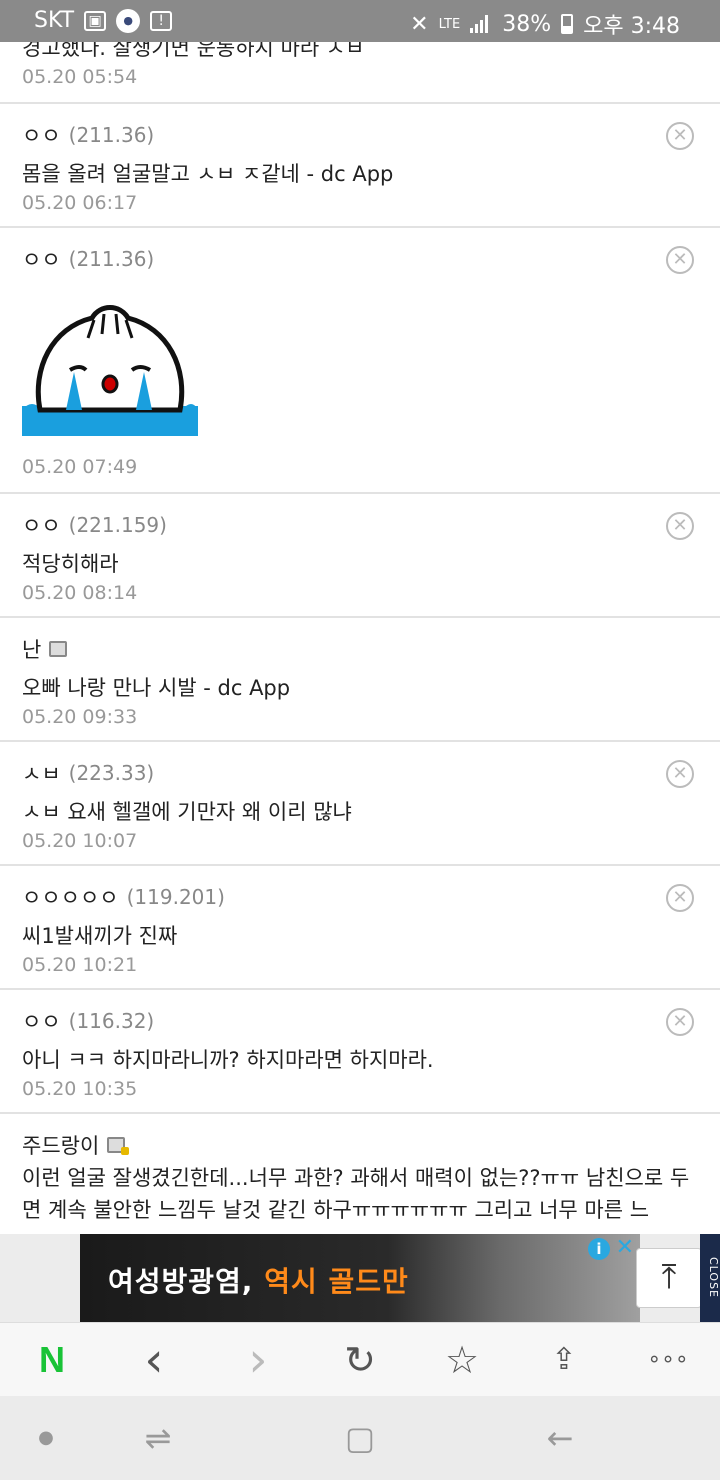 This screenshot has height=1480, width=720. What do you see at coordinates (80, 203) in the screenshot?
I see `comment-date: 05.20 06:17` at bounding box center [80, 203].